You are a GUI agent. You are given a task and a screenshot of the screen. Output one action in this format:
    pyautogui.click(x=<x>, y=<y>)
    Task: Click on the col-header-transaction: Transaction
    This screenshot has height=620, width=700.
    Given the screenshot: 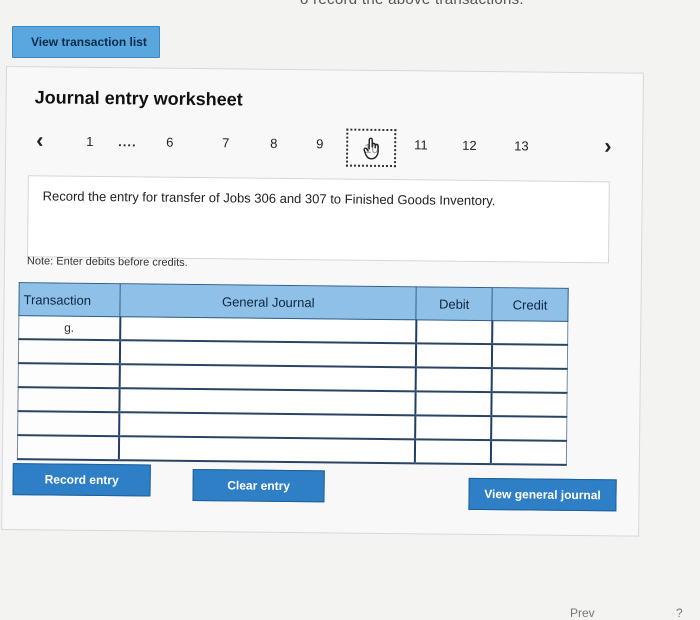 What is the action you would take?
    pyautogui.click(x=69, y=299)
    